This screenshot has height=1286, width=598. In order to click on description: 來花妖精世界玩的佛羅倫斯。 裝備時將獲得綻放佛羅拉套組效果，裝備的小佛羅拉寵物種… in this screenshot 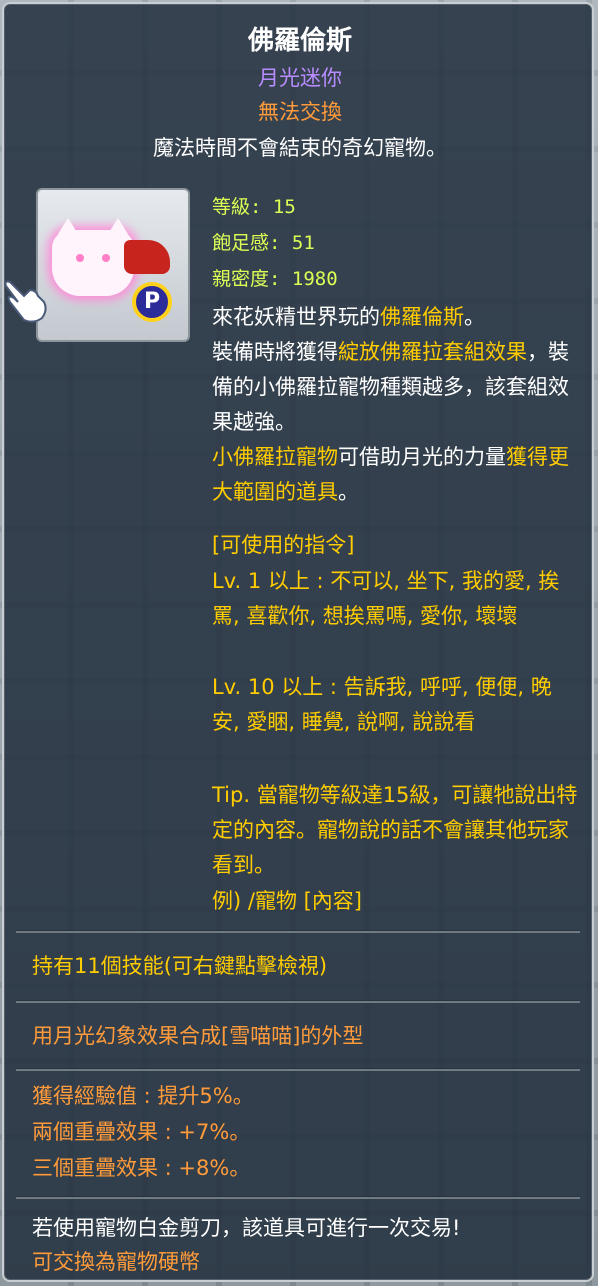, I will do `click(395, 405)`.